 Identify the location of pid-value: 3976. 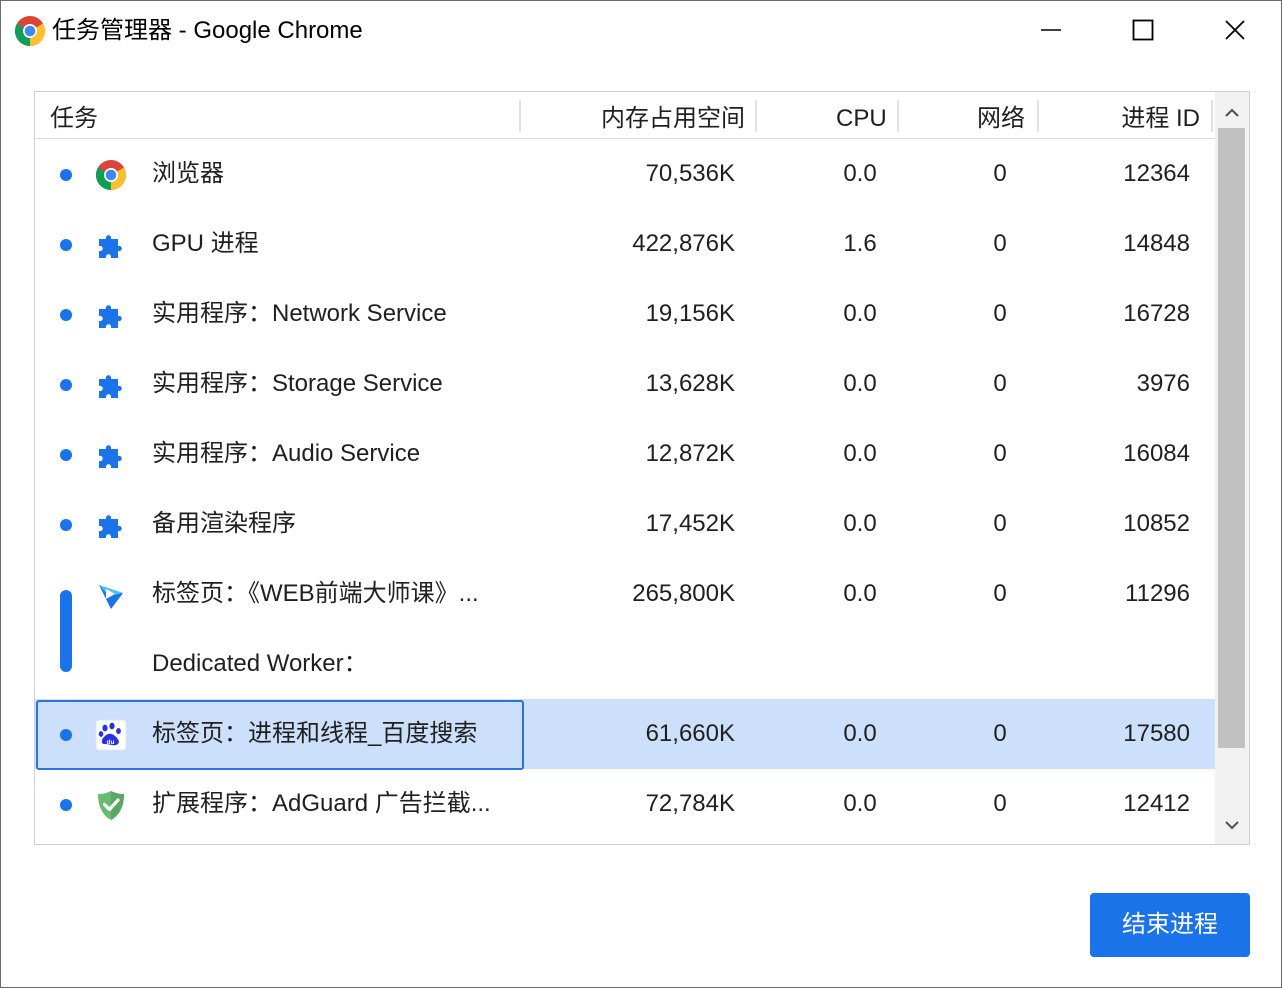
(1163, 383).